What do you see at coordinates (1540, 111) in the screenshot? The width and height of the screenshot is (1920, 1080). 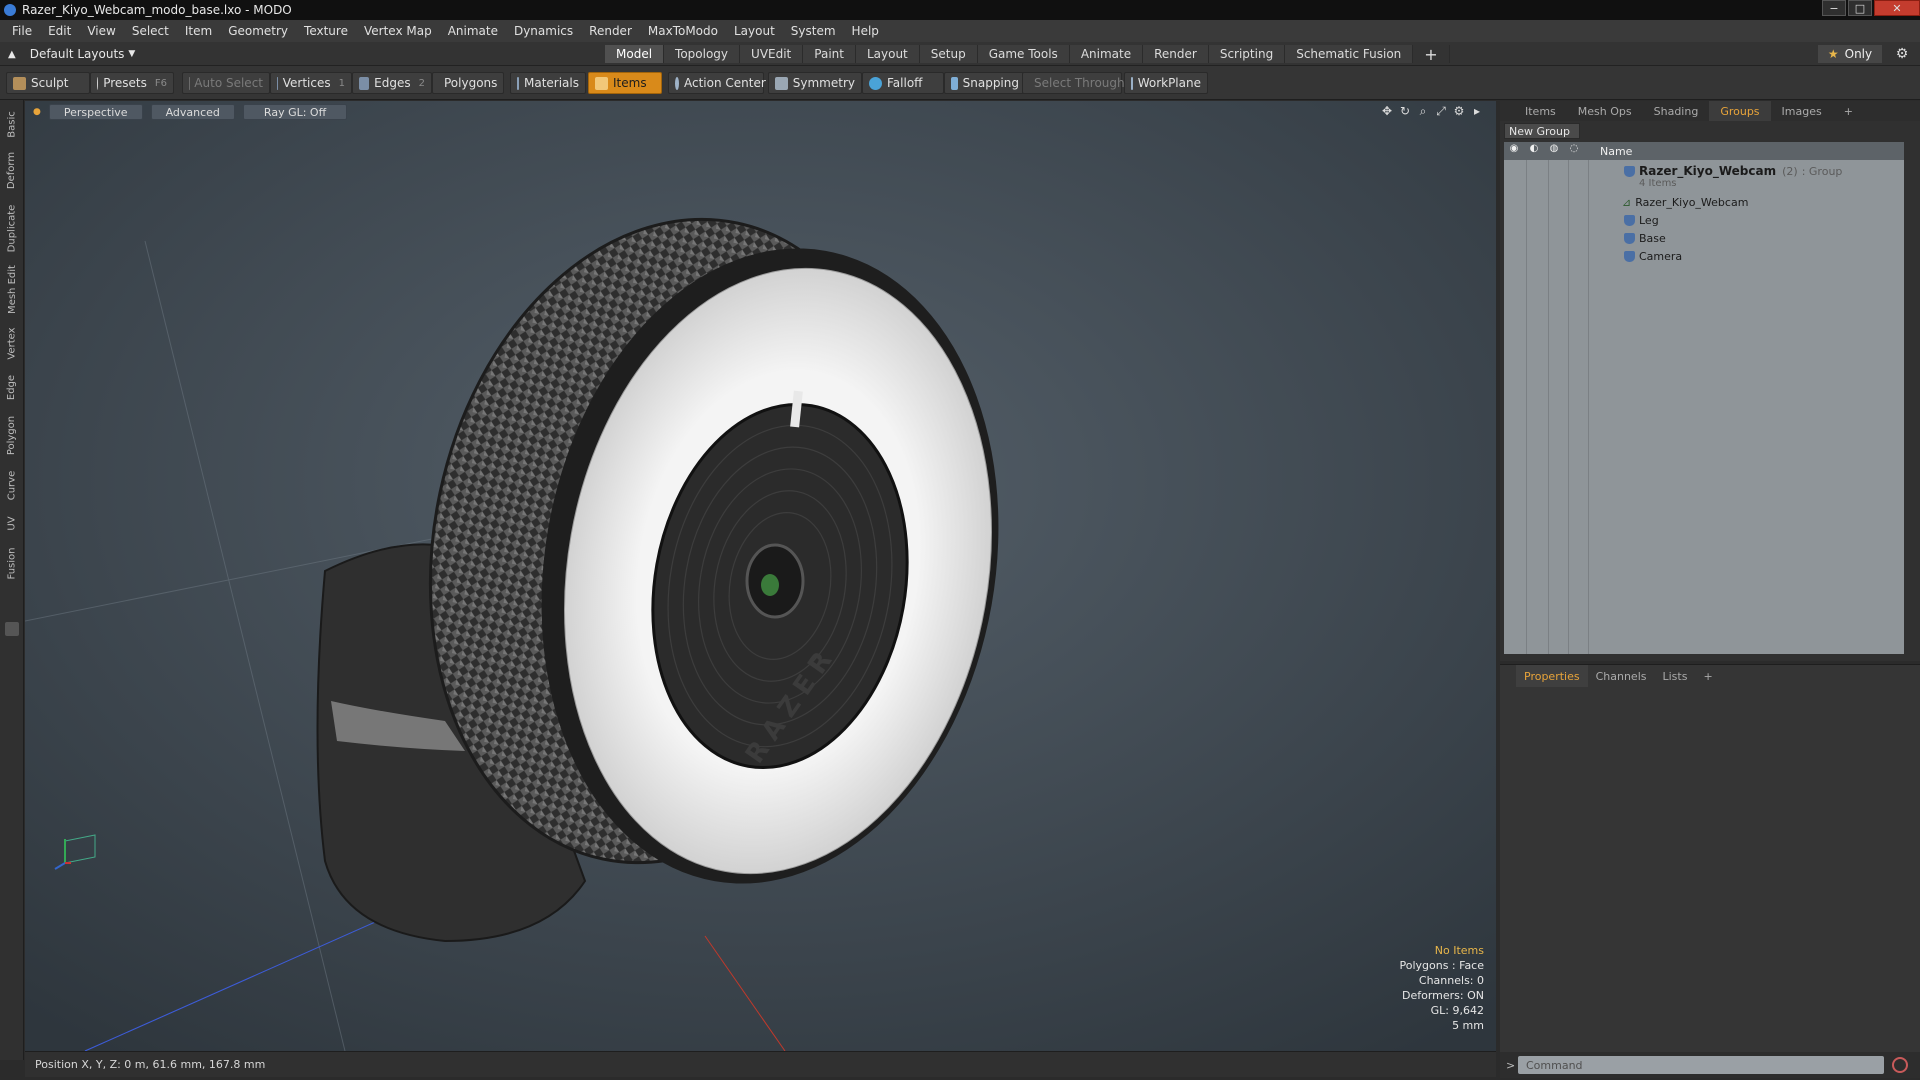 I see `tab-items: Items` at bounding box center [1540, 111].